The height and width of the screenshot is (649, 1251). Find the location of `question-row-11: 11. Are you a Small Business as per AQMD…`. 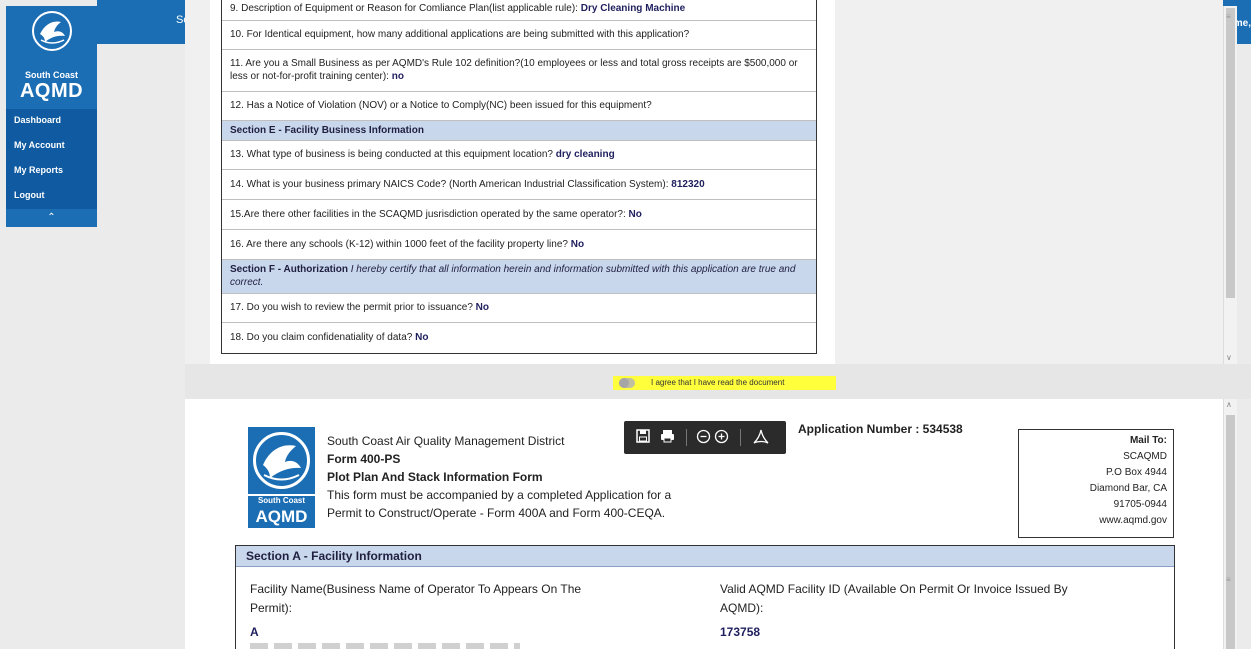

question-row-11: 11. Are you a Small Business as per AQMD… is located at coordinates (519, 70).